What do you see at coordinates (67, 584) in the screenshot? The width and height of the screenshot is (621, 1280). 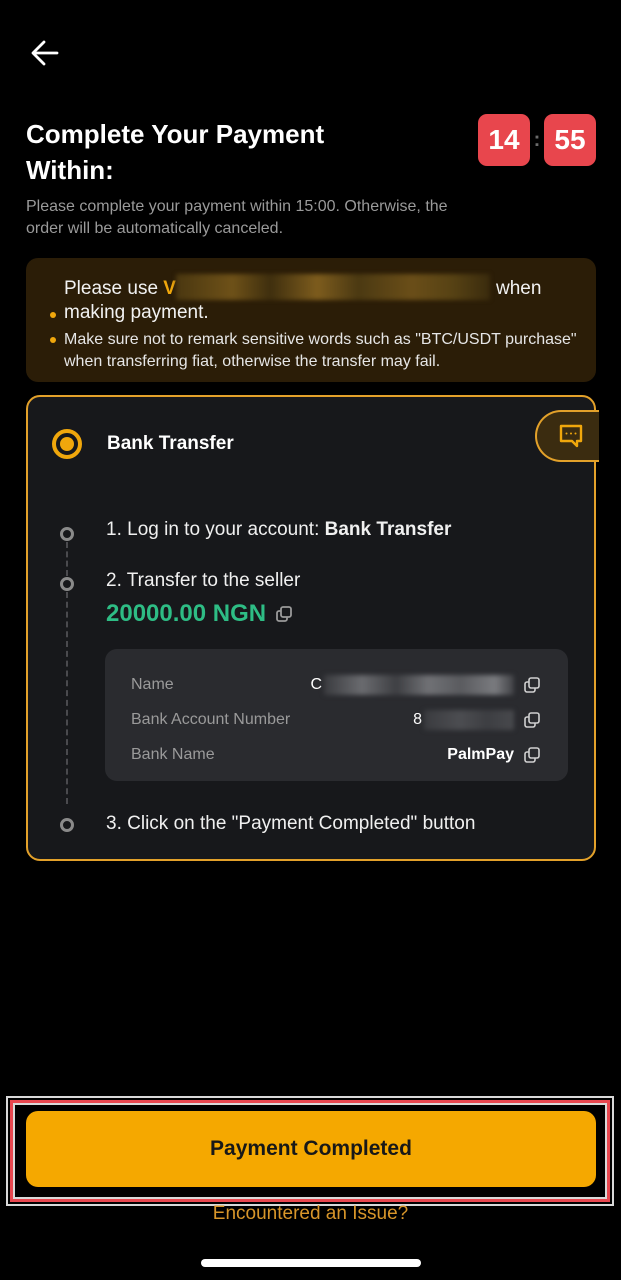 I see `step-2-marker` at bounding box center [67, 584].